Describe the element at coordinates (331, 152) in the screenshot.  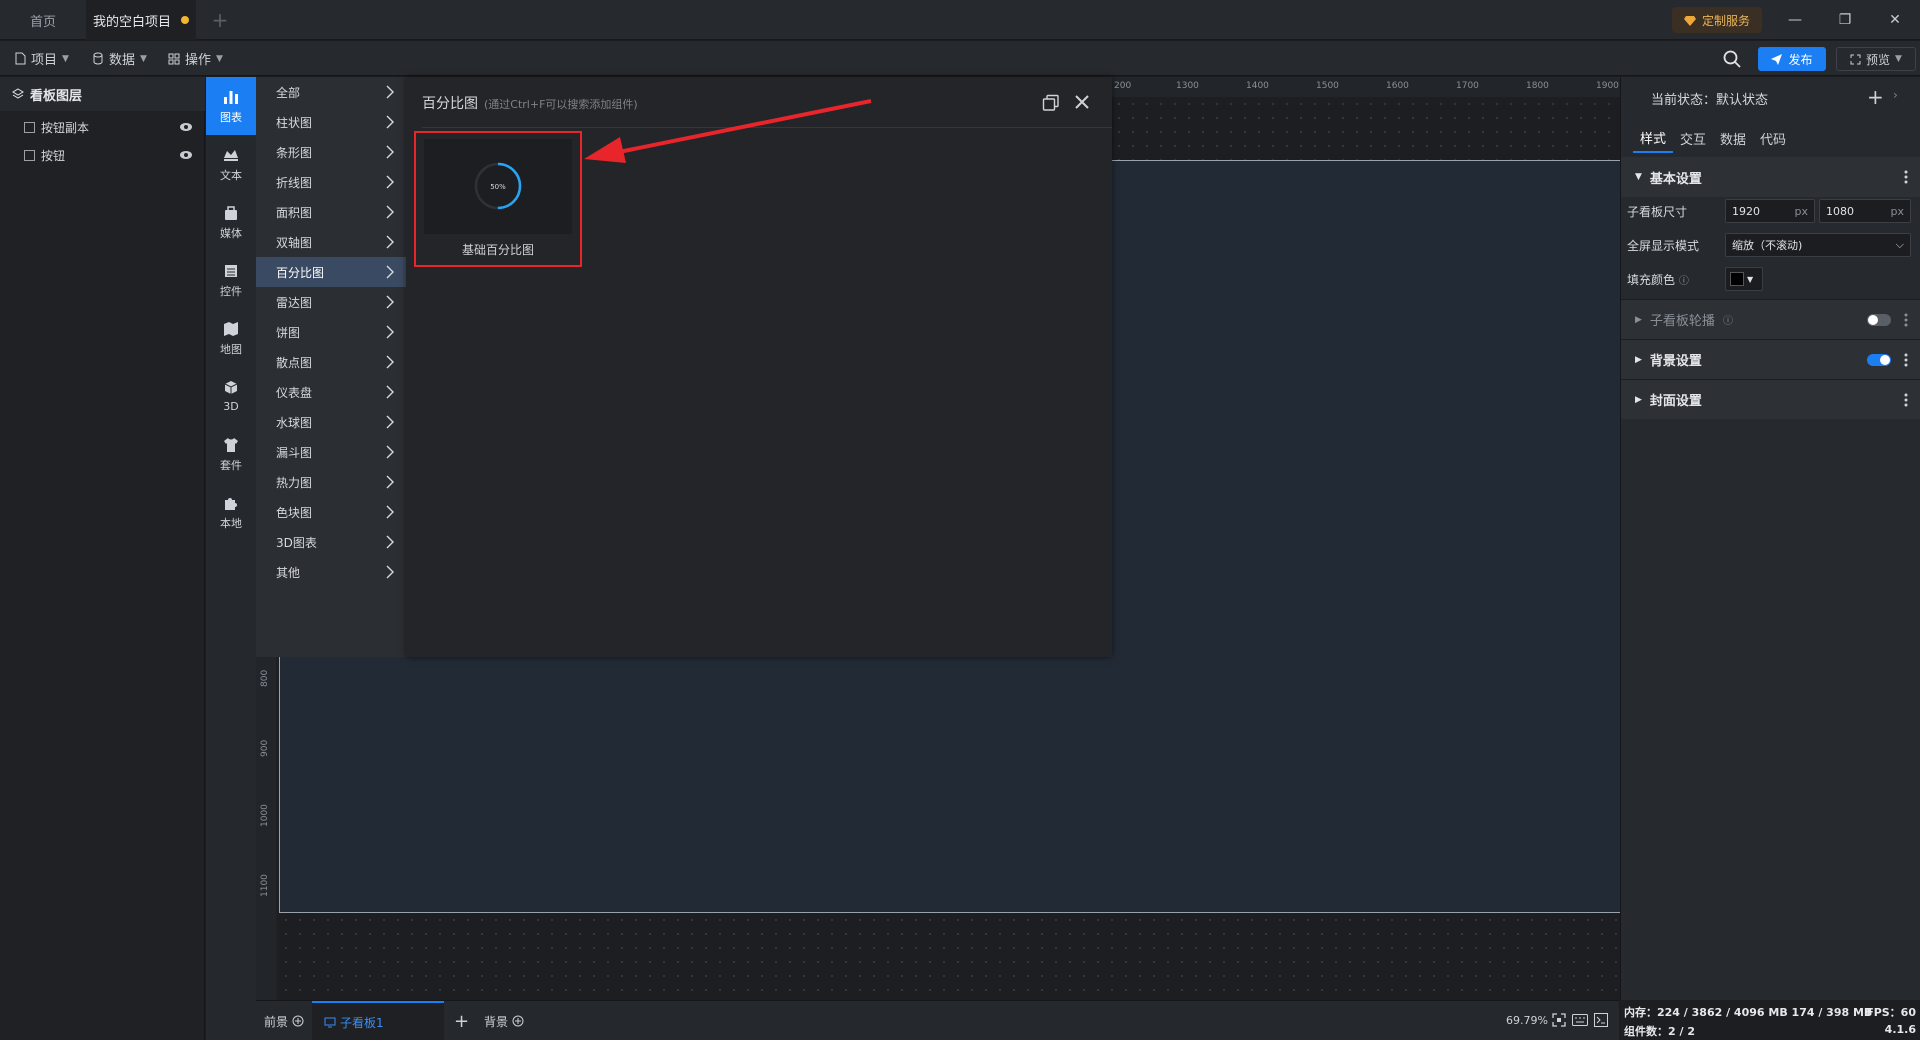
I see `chart-type-item: 条形图` at that location.